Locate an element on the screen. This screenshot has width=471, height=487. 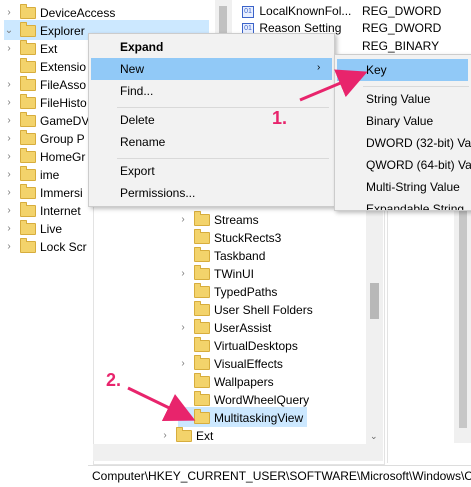
annotation-step1: 1. is located at coordinates (280, 118).